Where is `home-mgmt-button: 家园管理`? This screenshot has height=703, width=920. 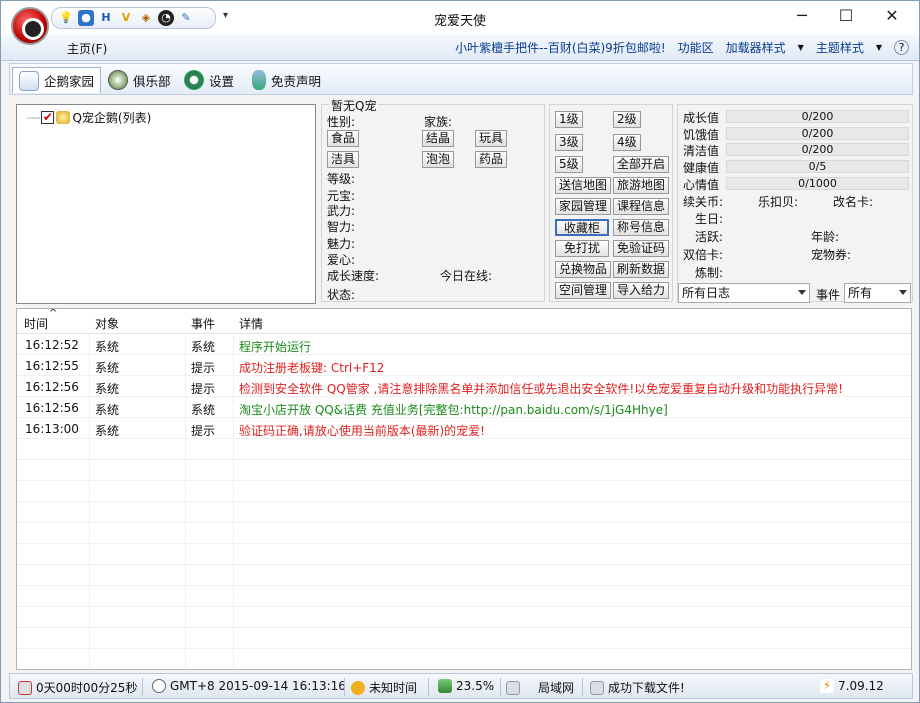 home-mgmt-button: 家园管理 is located at coordinates (583, 206).